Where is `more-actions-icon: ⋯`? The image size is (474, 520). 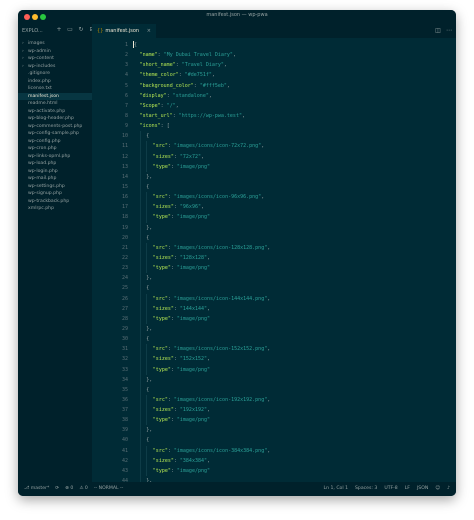
more-actions-icon: ⋯ is located at coordinates (449, 31).